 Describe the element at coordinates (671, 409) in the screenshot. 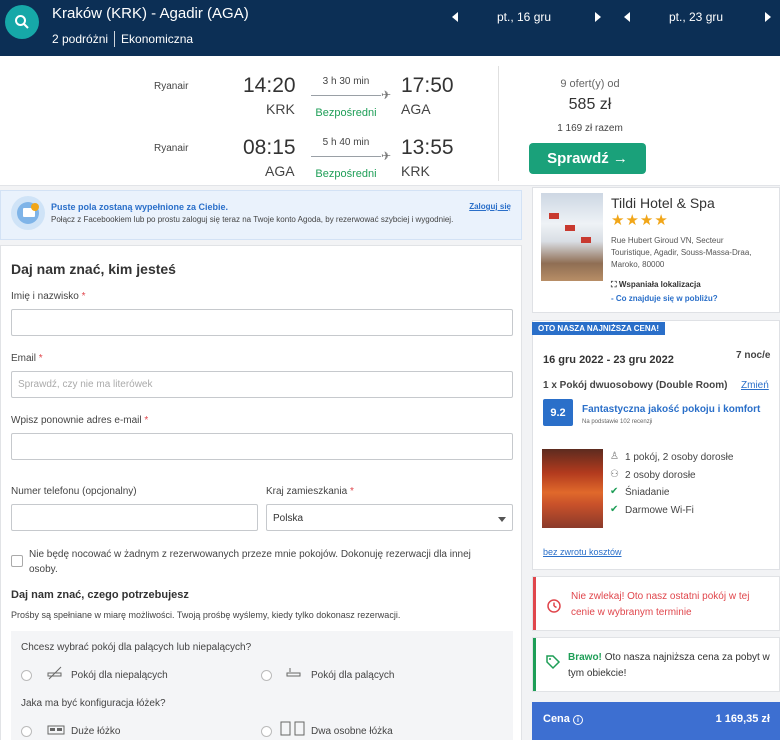

I see `review-score-text: Fantastyczna jakość pokoju i komfort` at that location.